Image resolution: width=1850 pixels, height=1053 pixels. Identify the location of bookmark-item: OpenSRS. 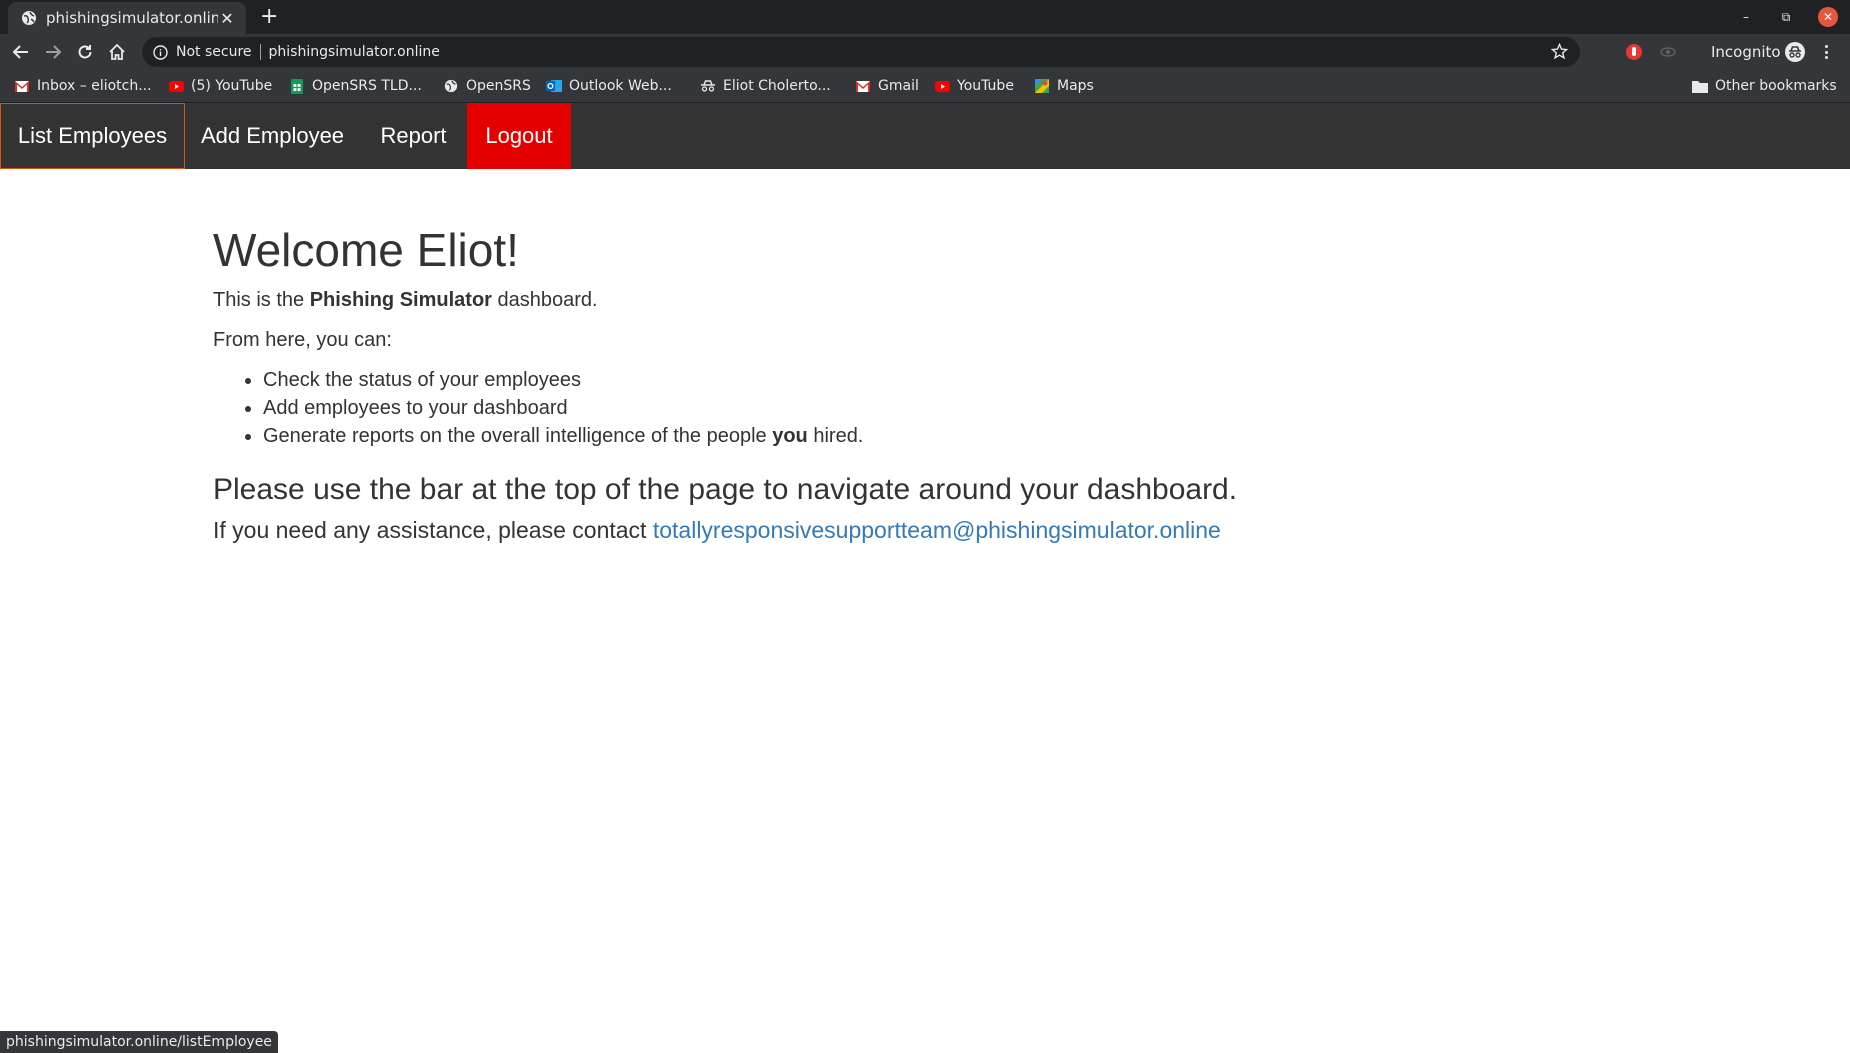
(487, 86).